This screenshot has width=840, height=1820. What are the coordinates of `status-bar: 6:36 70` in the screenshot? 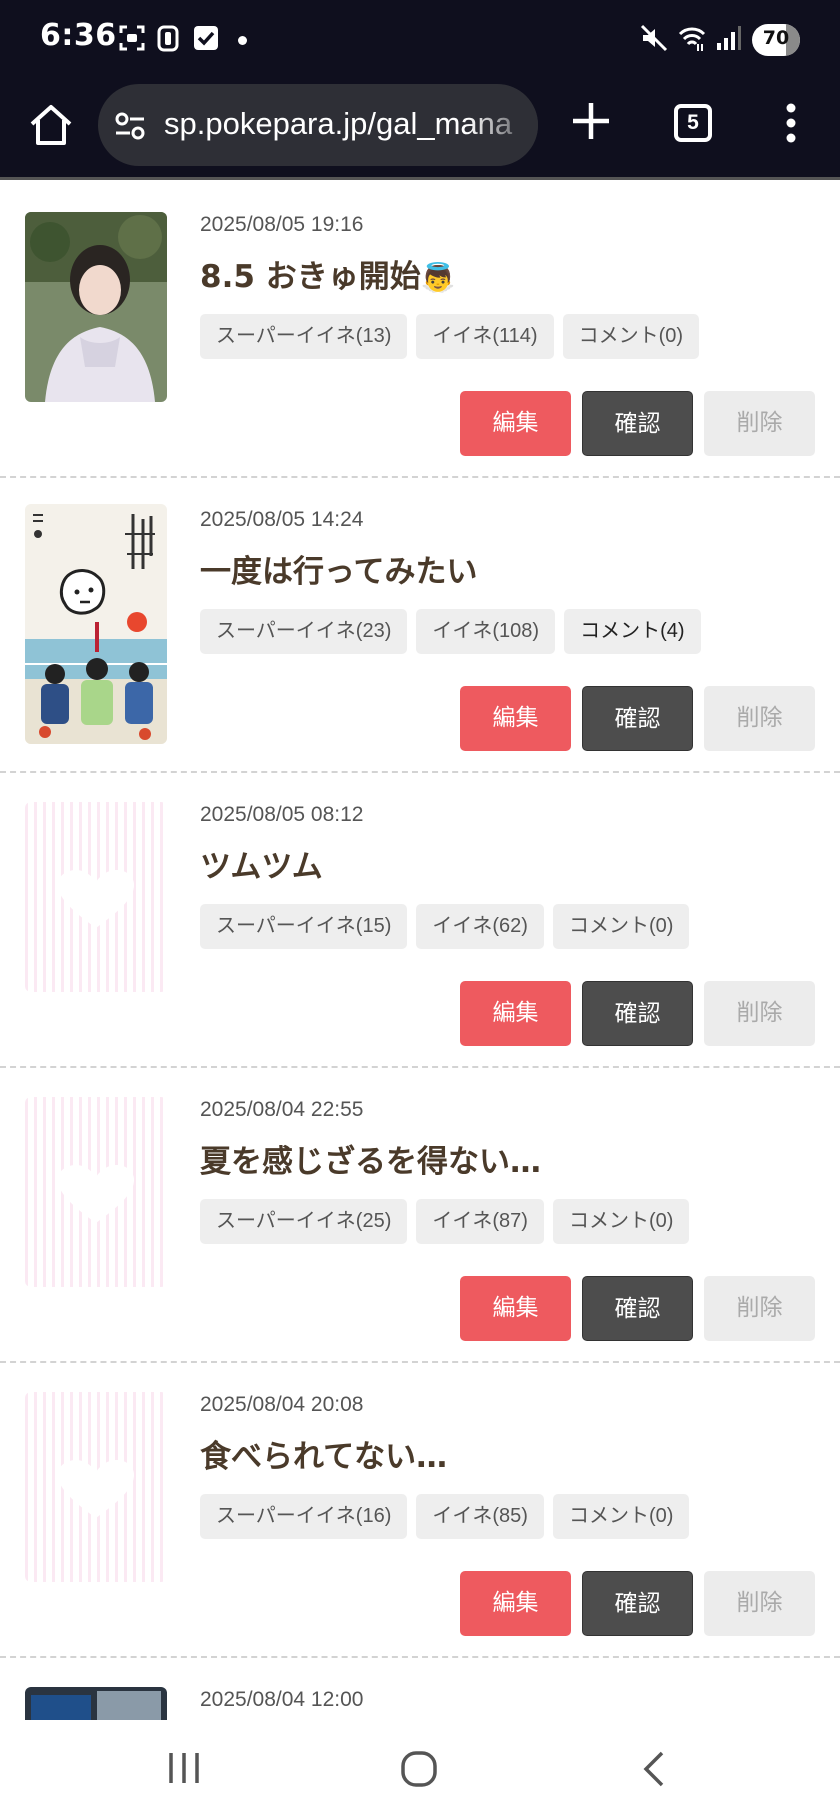 It's located at (420, 40).